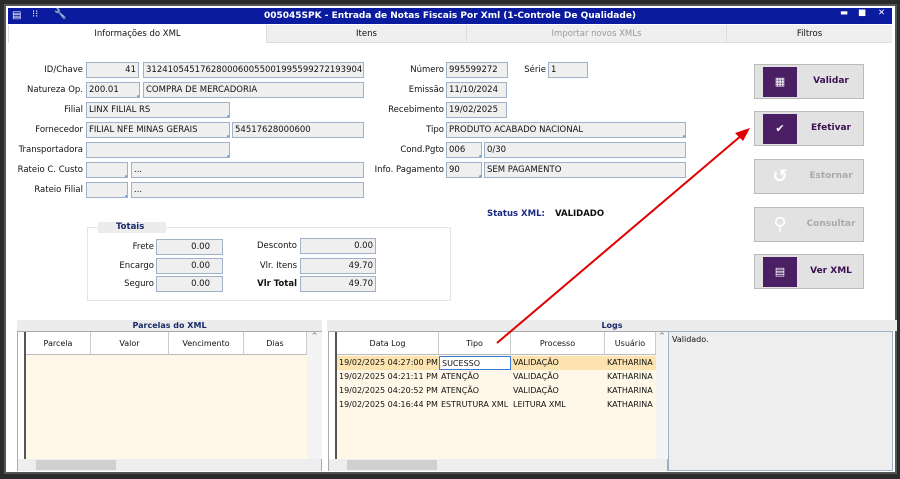 This screenshot has height=479, width=900. What do you see at coordinates (623, 236) in the screenshot?
I see `annotation-arrow` at bounding box center [623, 236].